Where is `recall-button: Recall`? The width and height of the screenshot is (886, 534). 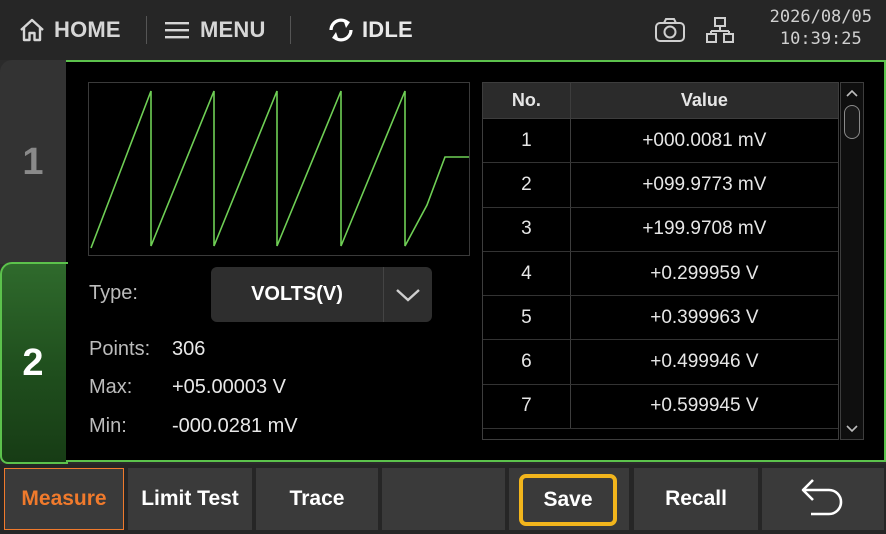
recall-button: Recall is located at coordinates (696, 499).